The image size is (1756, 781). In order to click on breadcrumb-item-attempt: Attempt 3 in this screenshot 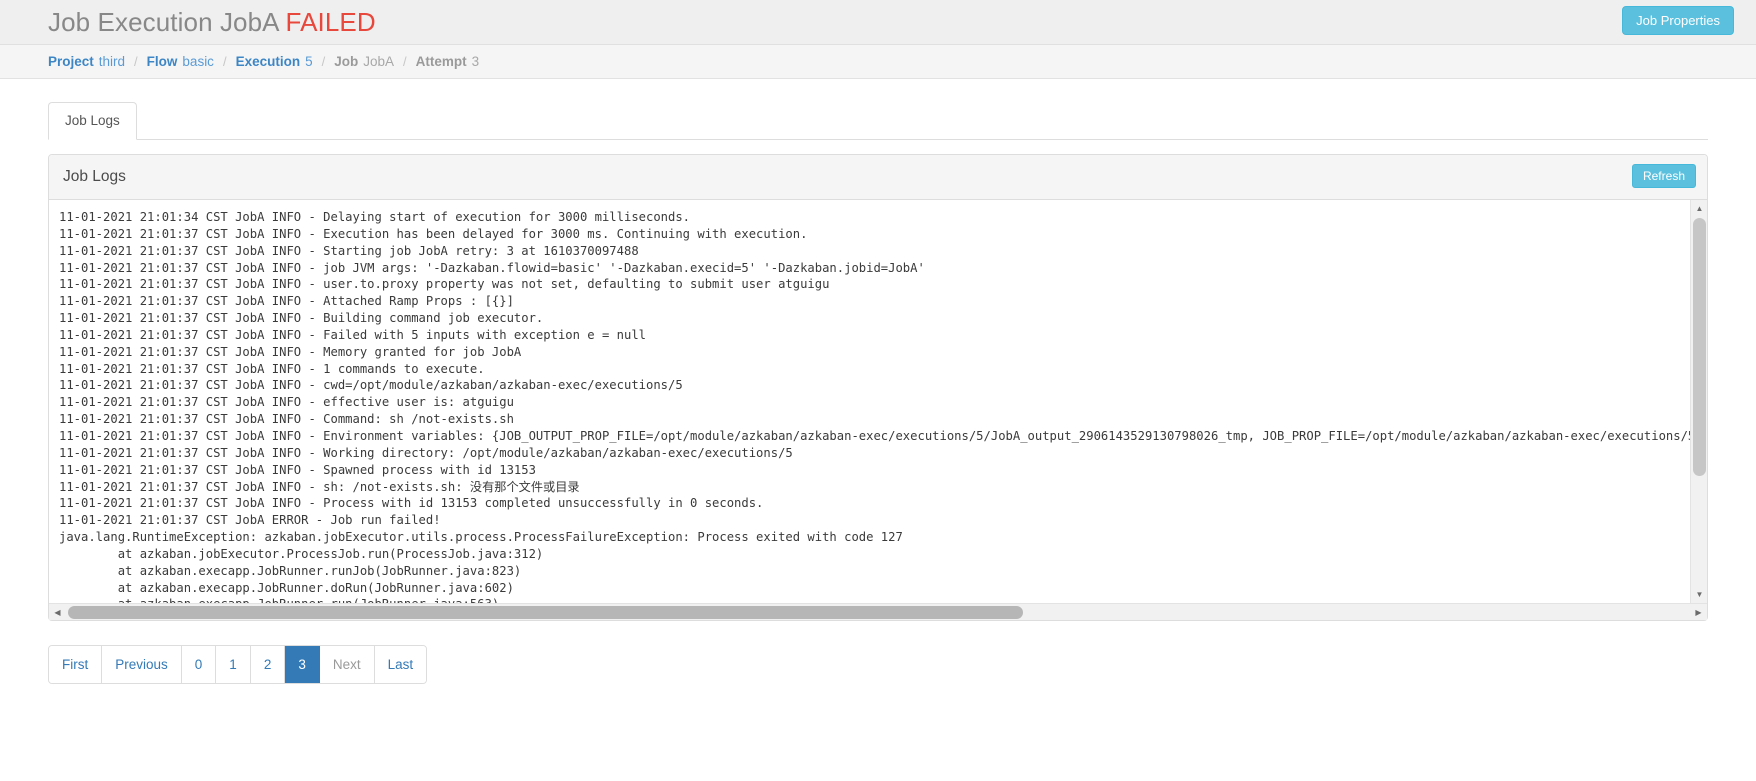, I will do `click(448, 61)`.